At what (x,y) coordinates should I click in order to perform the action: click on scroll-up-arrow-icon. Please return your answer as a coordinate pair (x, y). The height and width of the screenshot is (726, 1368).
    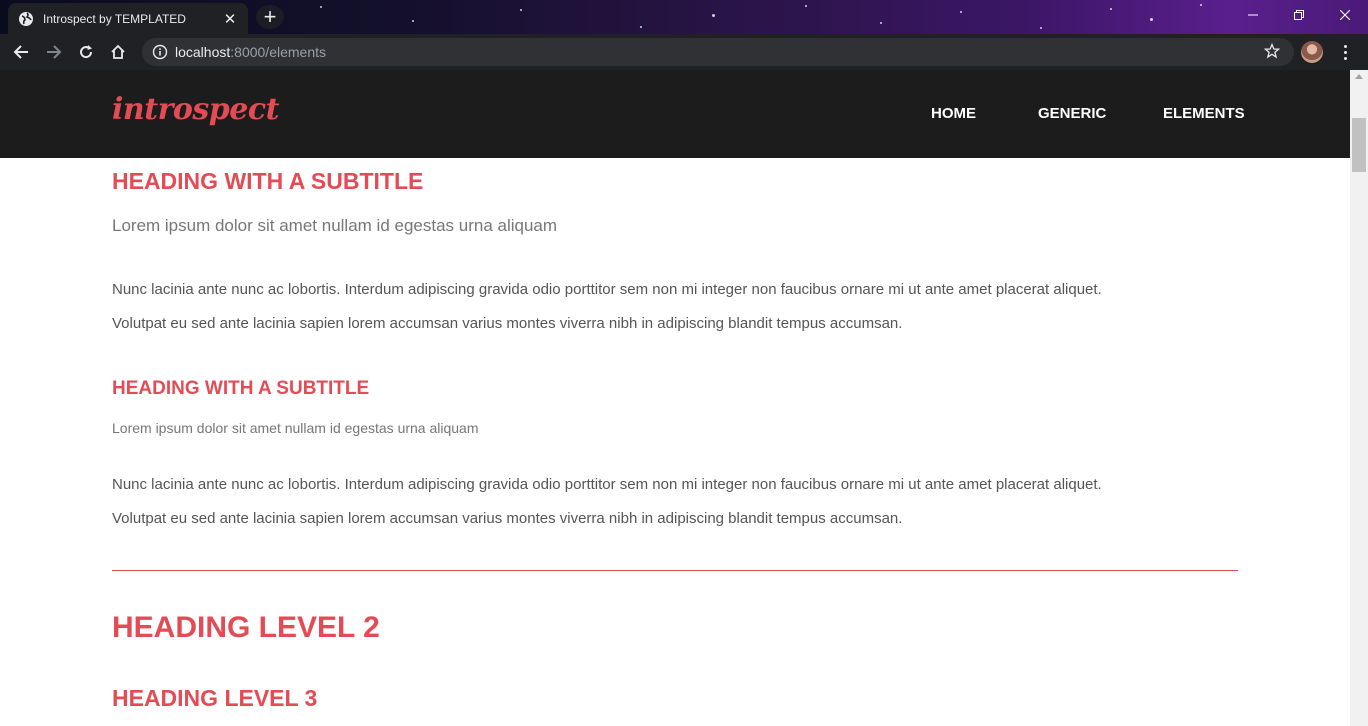
    Looking at the image, I should click on (1359, 76).